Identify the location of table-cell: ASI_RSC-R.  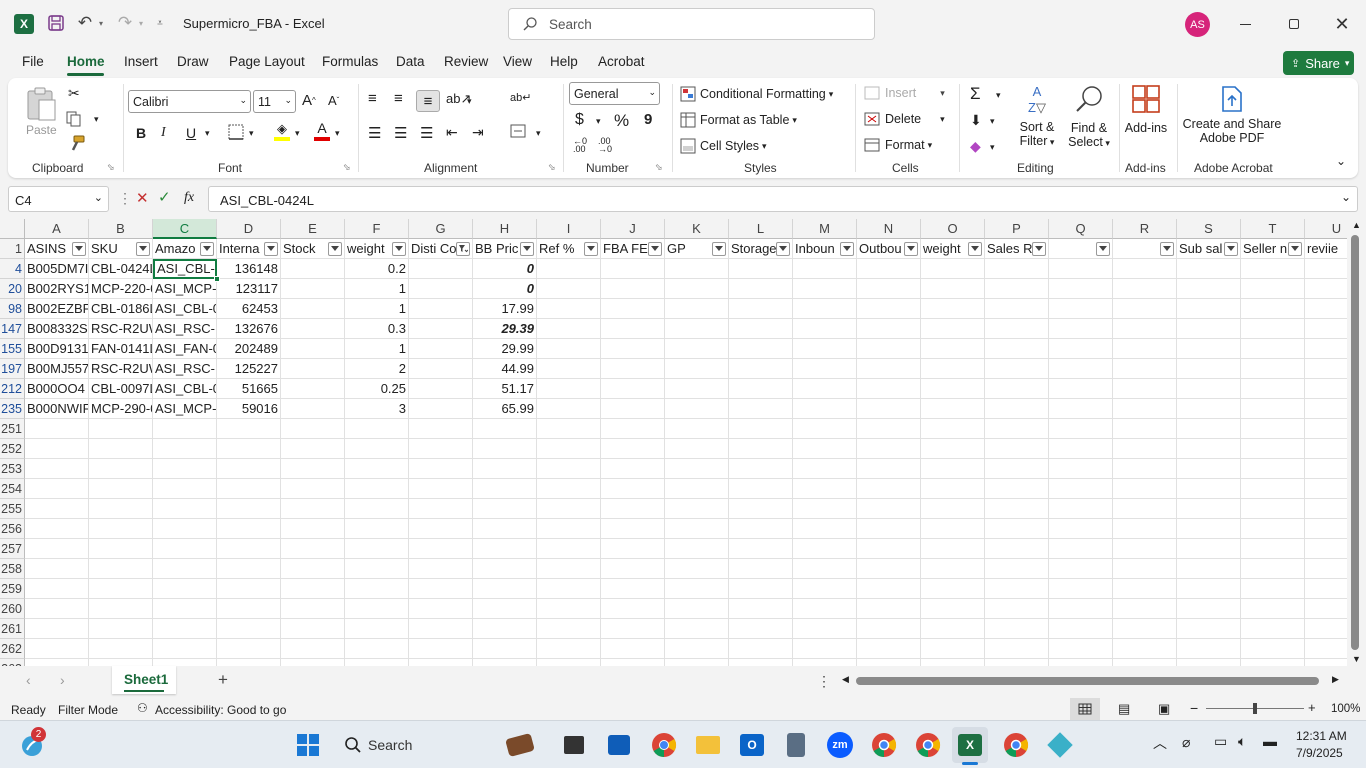
(185, 369).